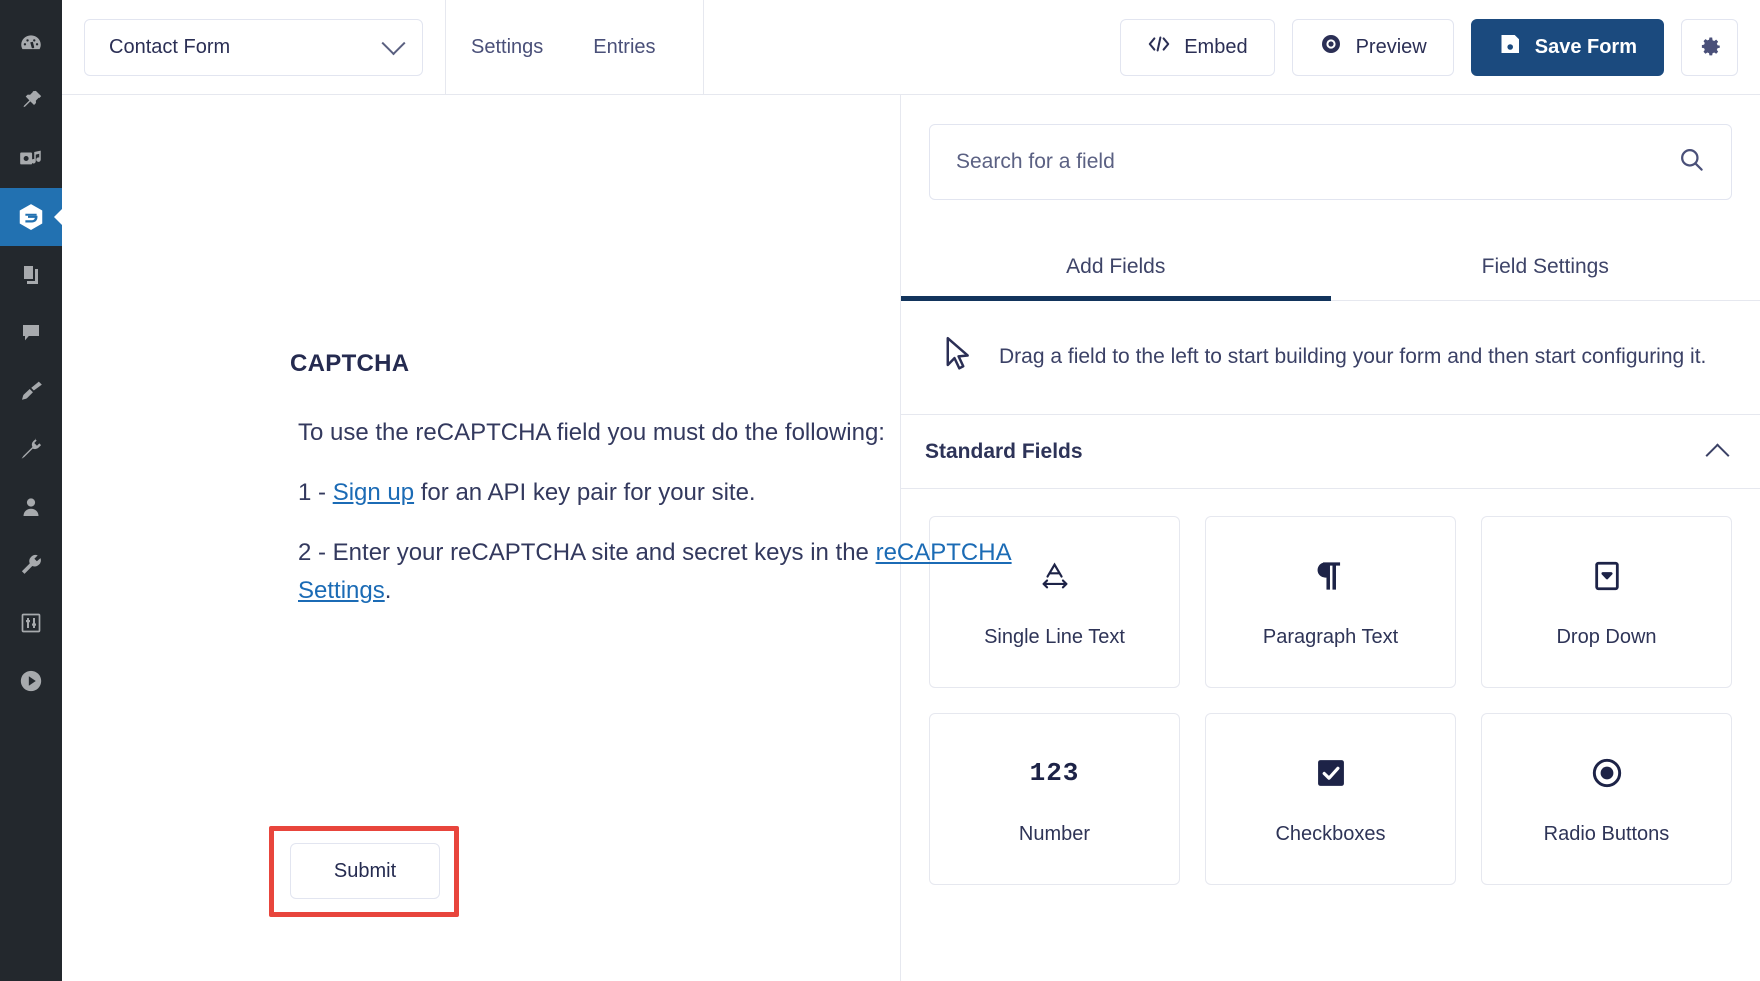 The height and width of the screenshot is (981, 1760). I want to click on submit-button: Submit, so click(365, 871).